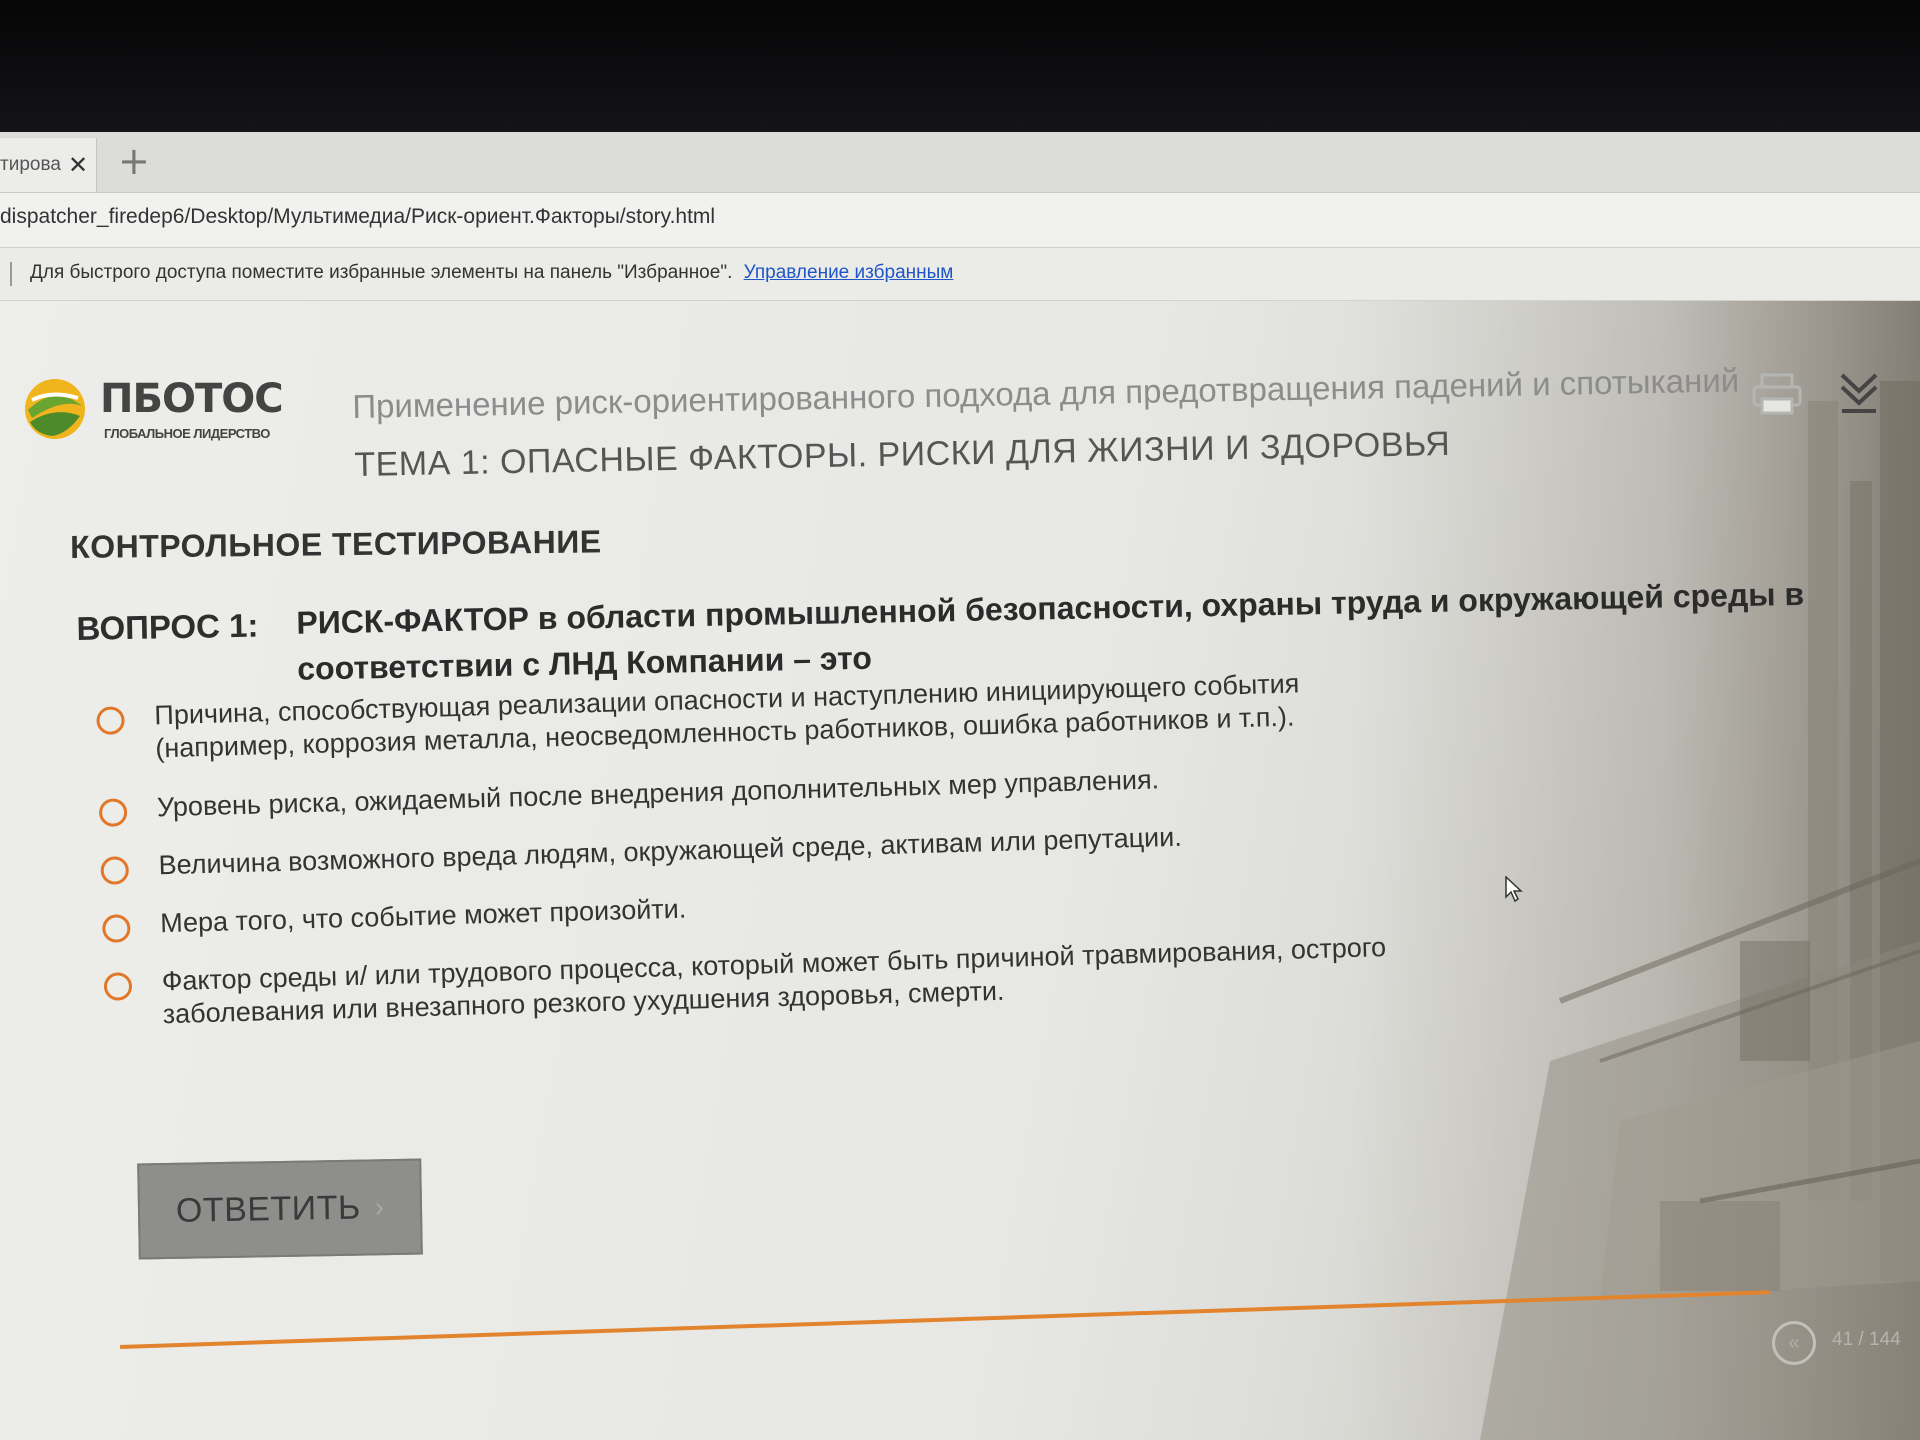 The image size is (1920, 1440). What do you see at coordinates (960, 162) in the screenshot?
I see `tab-bar: тирован ✕ +` at bounding box center [960, 162].